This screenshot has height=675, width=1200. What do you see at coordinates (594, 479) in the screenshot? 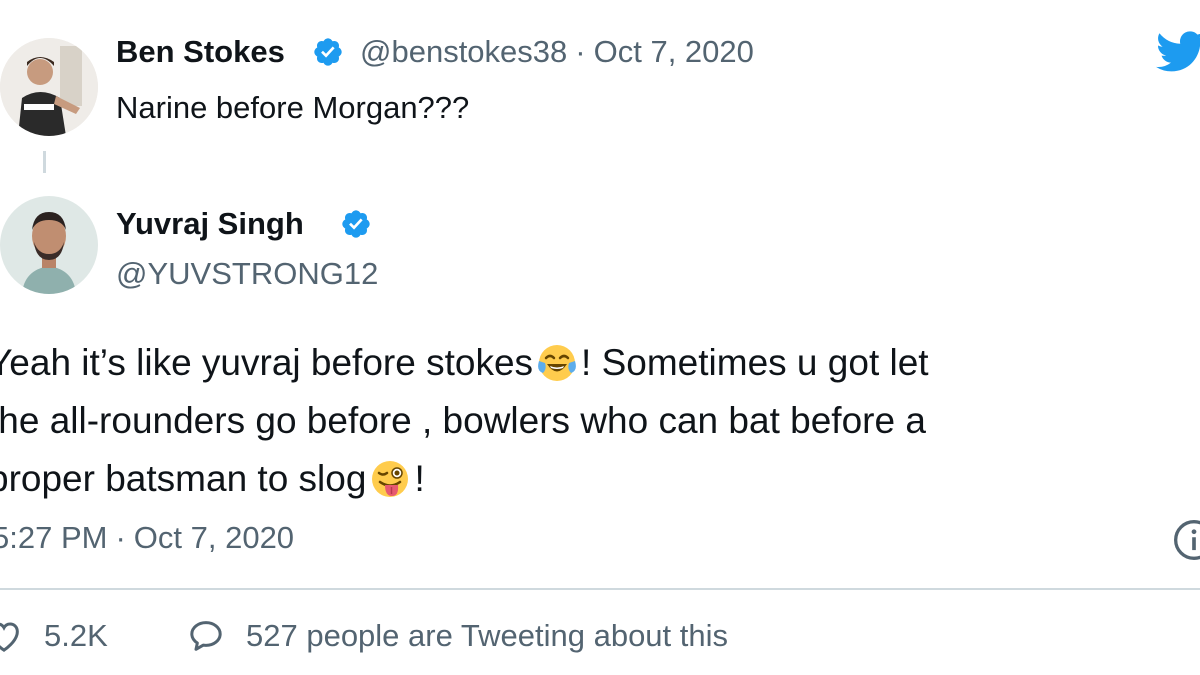
I see `tweet-text-line: proper batsman to slog !` at bounding box center [594, 479].